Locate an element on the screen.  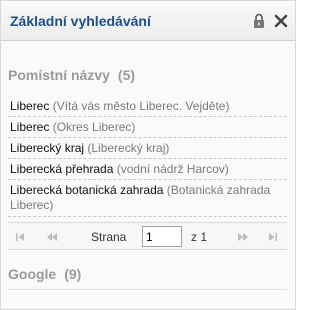
list-item: Liberec (Okres Liberec) is located at coordinates (147, 127).